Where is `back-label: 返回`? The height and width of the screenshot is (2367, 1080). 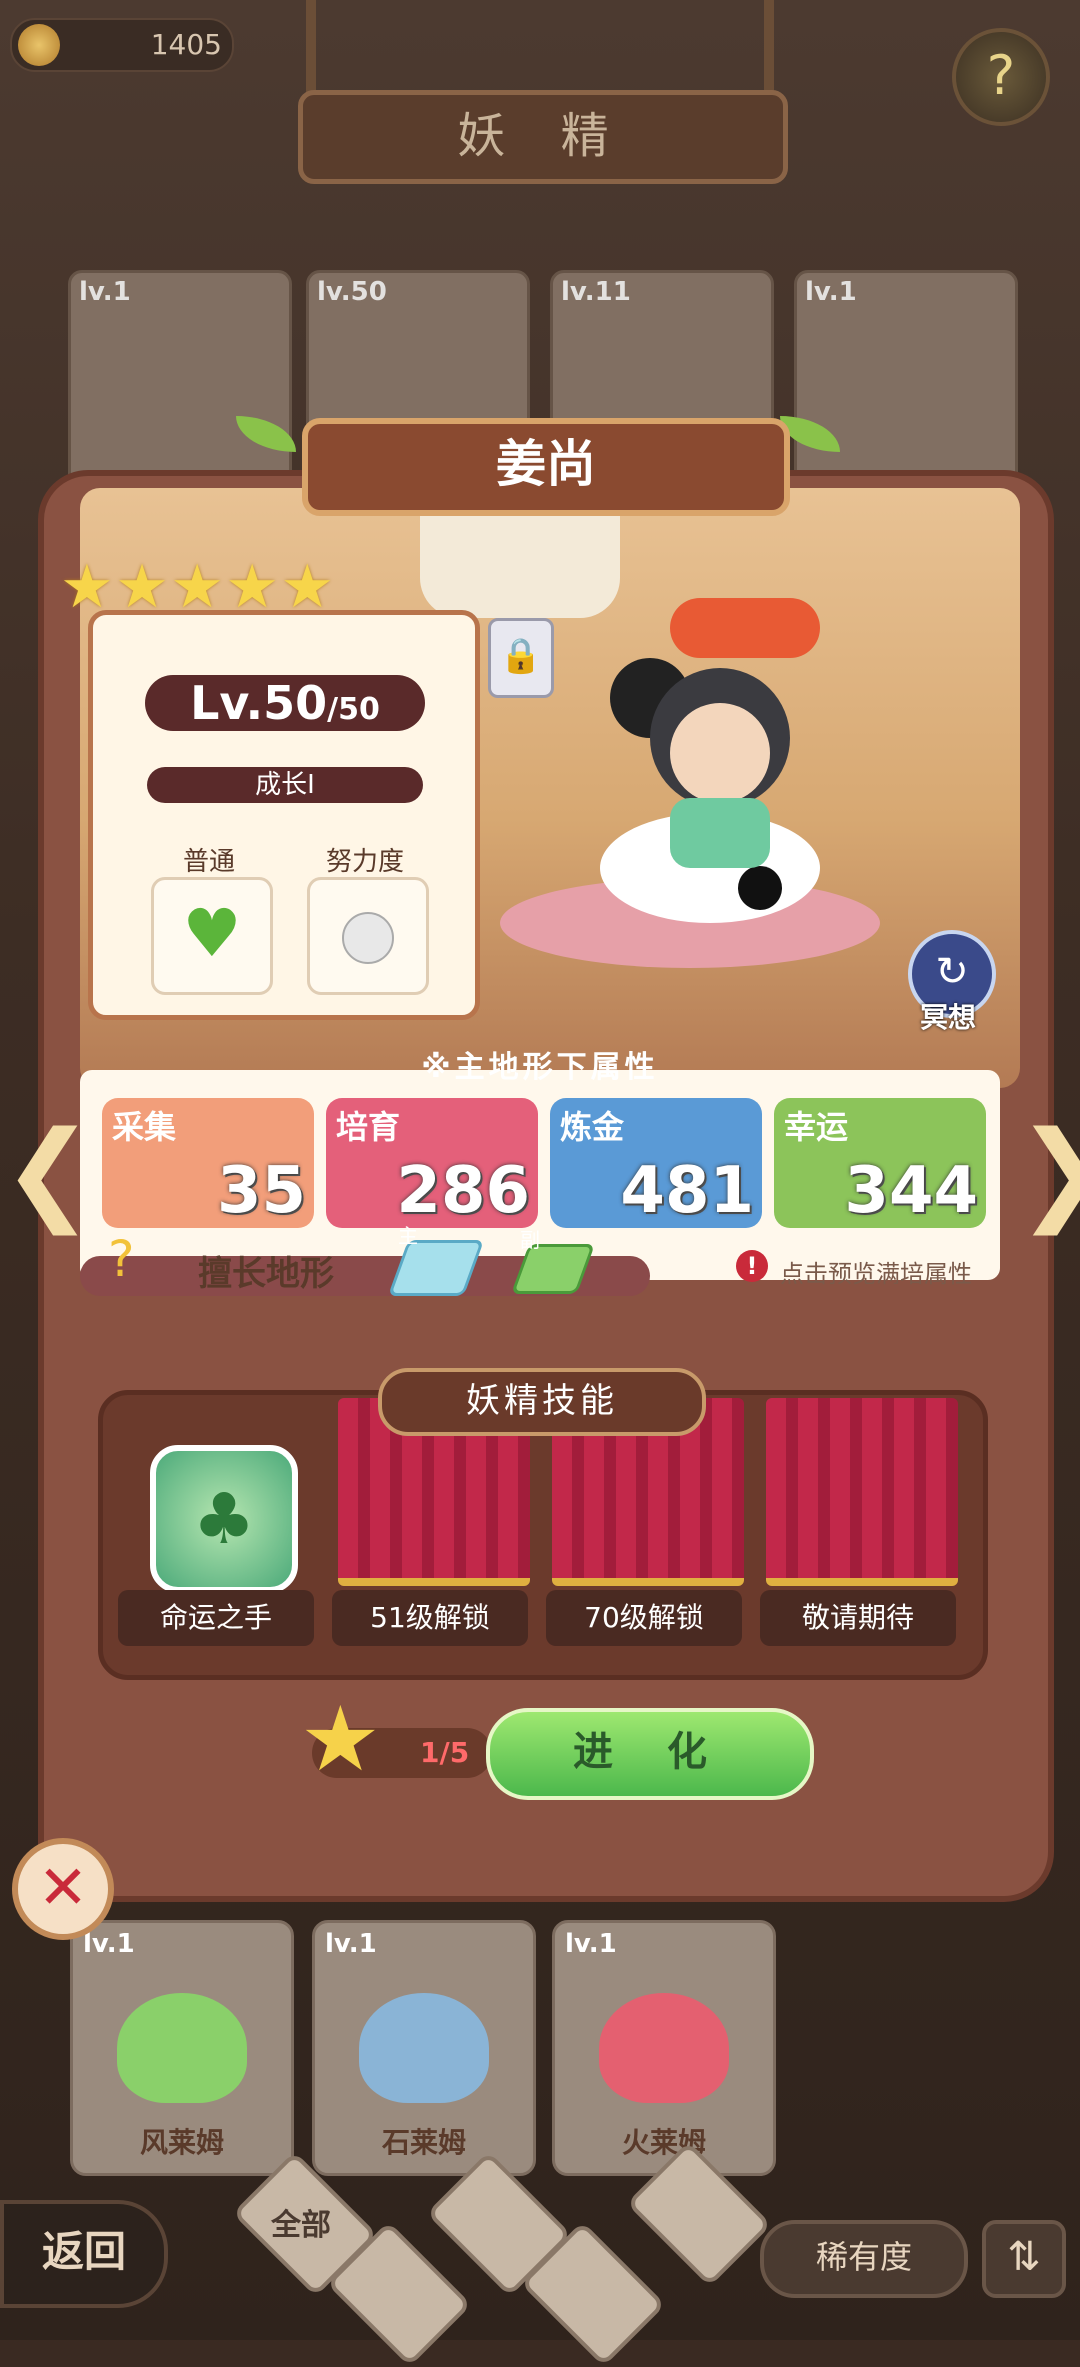 back-label: 返回 is located at coordinates (83, 2251).